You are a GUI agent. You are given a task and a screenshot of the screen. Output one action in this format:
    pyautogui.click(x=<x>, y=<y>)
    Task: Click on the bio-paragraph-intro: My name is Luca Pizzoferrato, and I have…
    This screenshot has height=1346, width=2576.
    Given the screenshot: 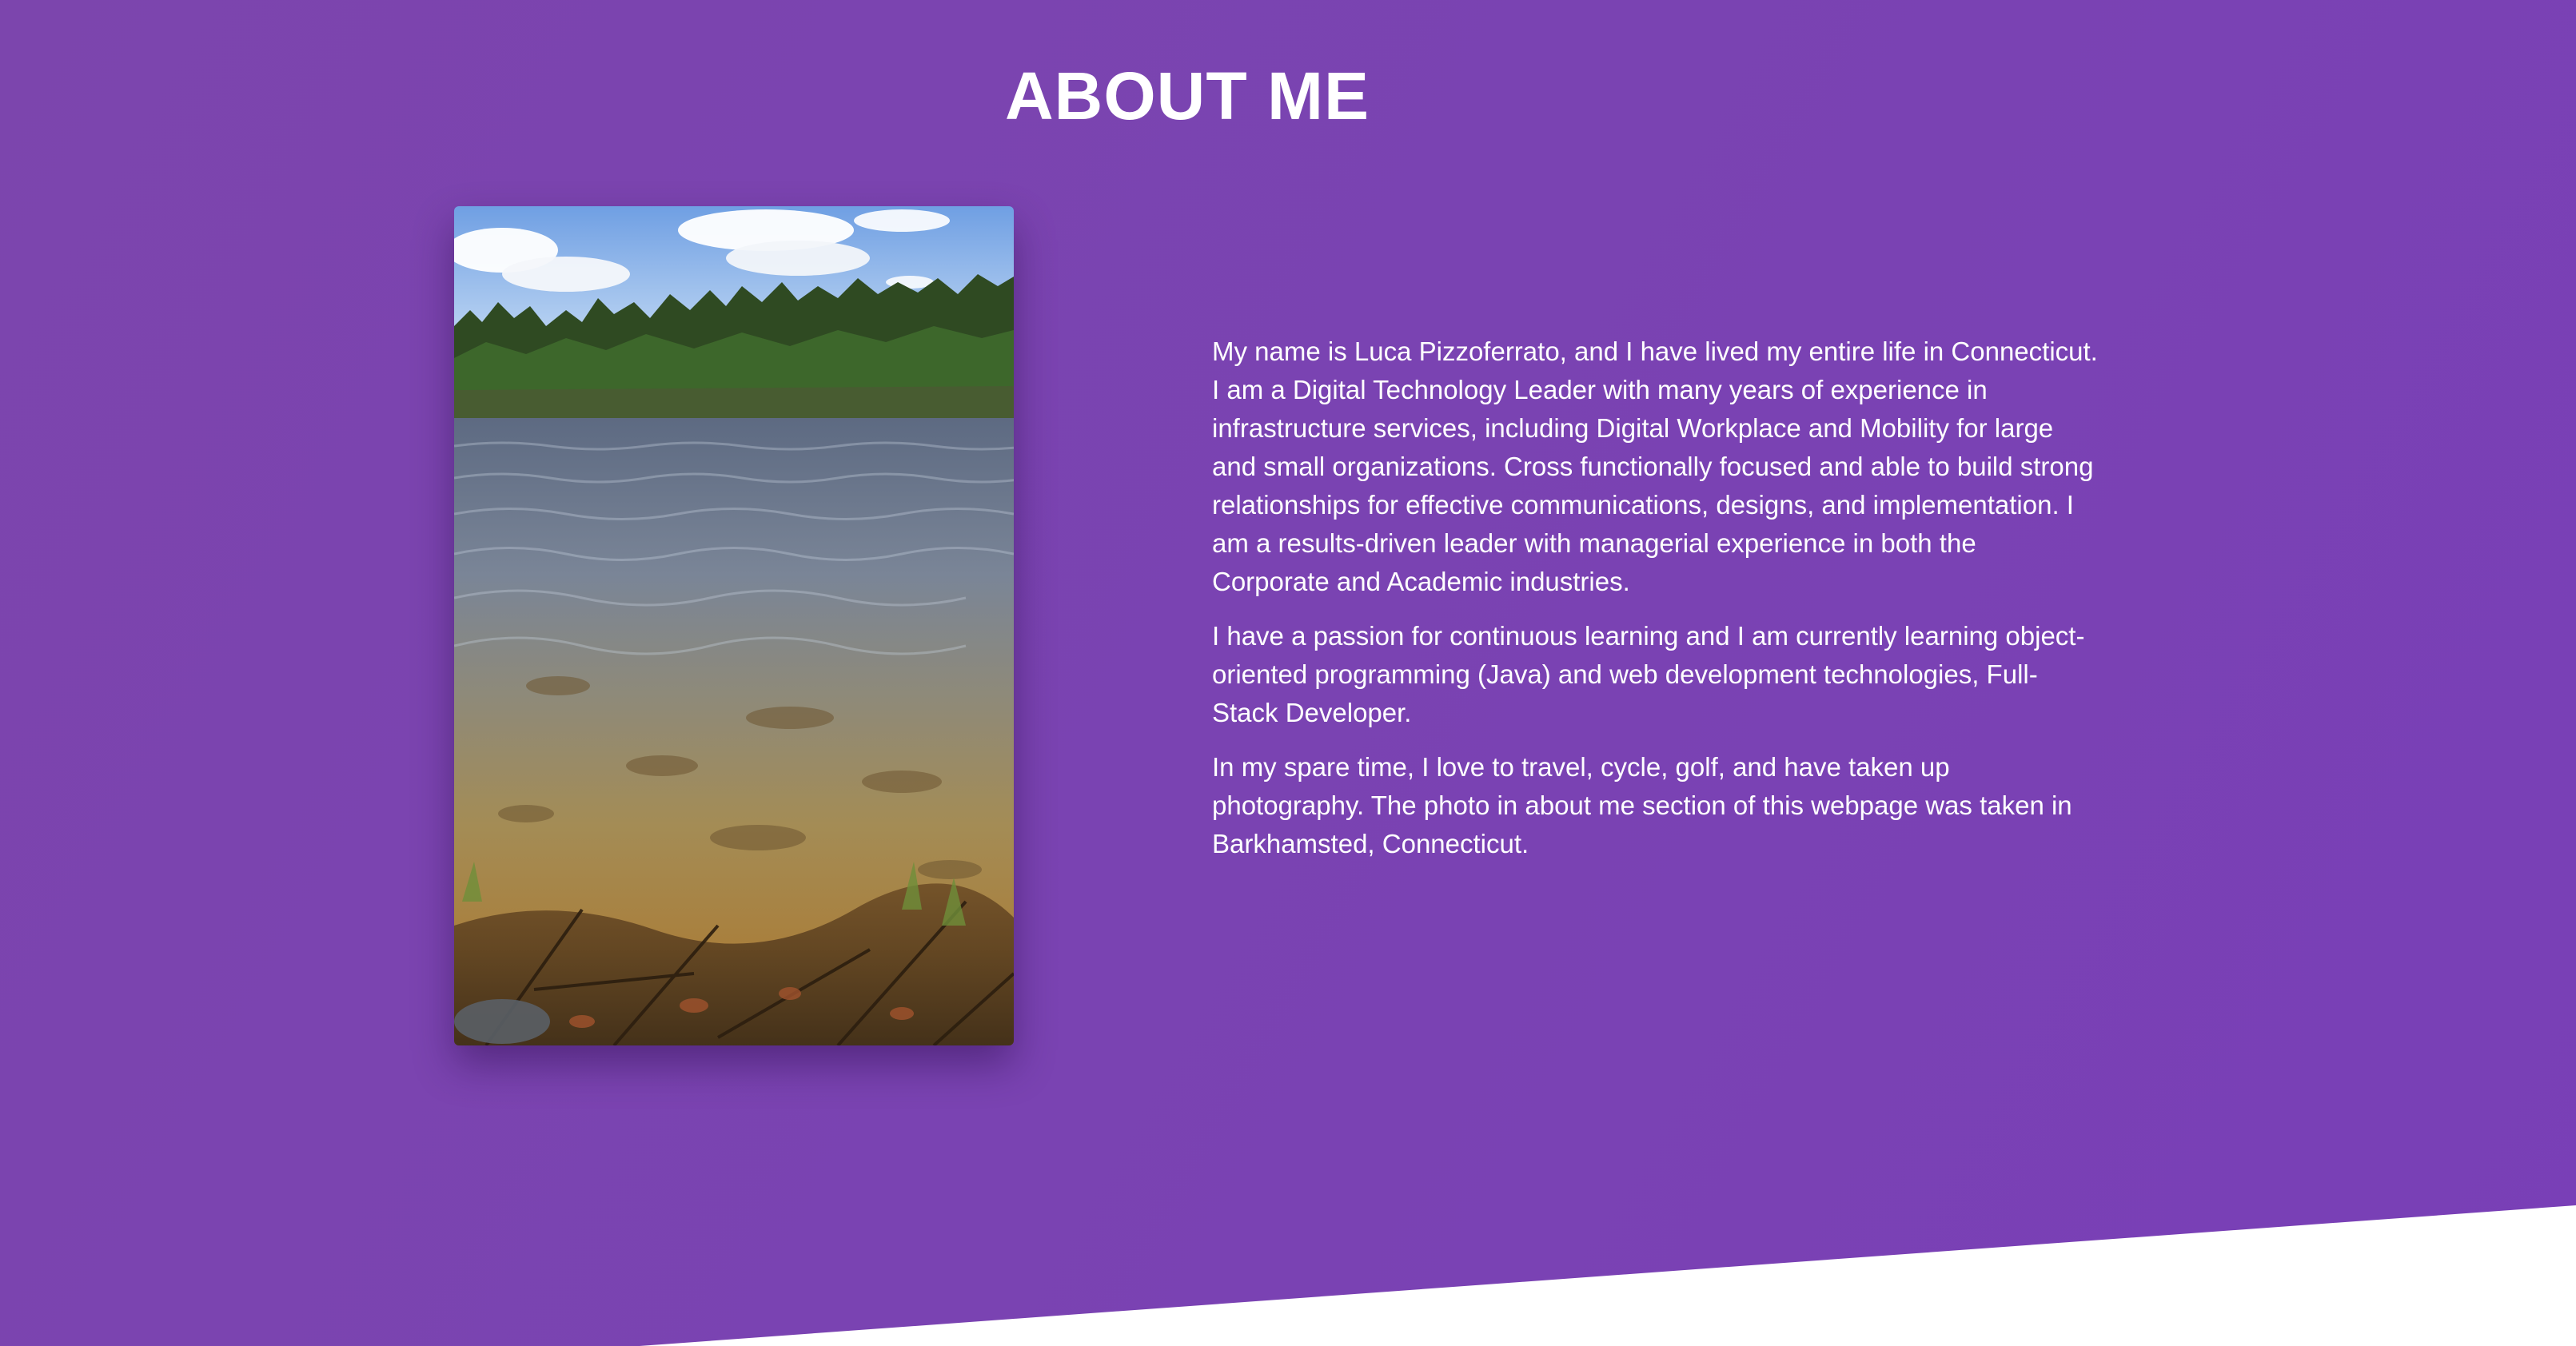 What is the action you would take?
    pyautogui.click(x=1655, y=466)
    